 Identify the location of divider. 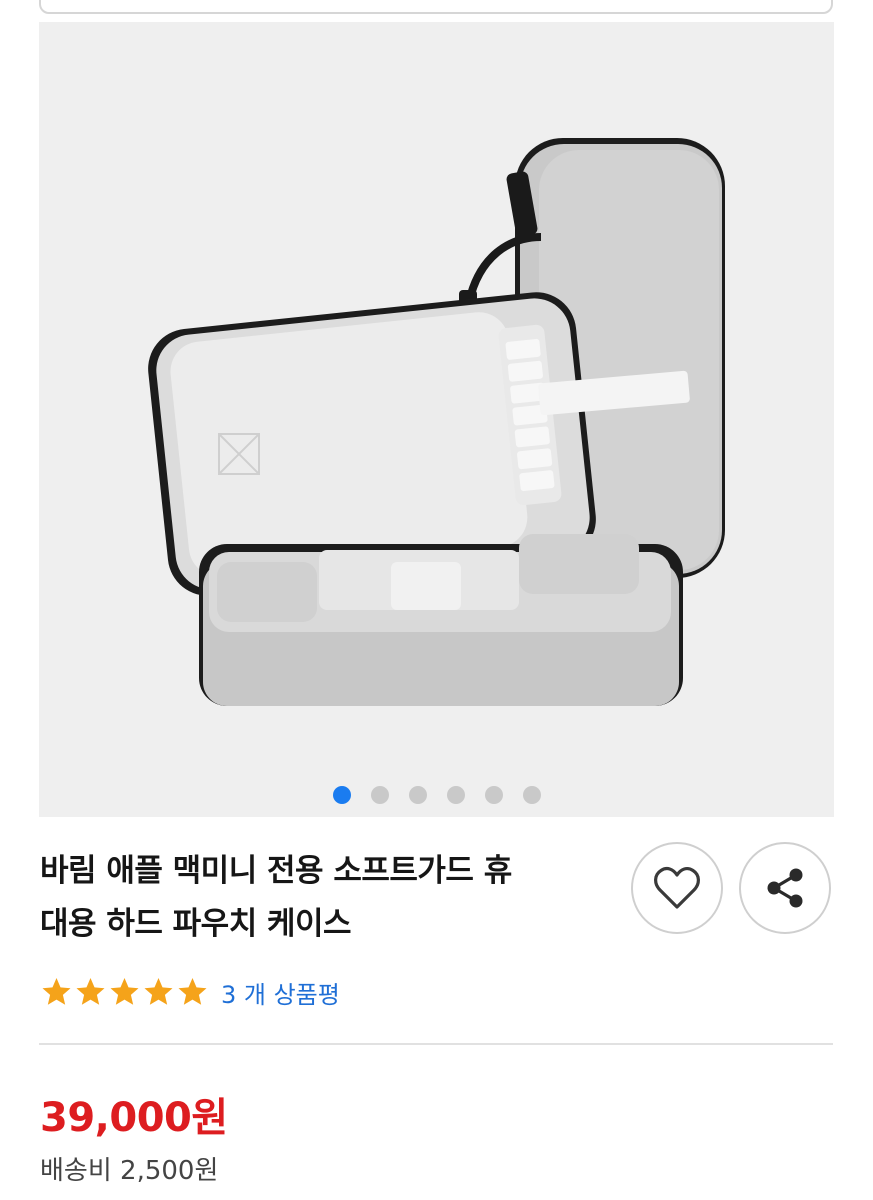
(436, 1044).